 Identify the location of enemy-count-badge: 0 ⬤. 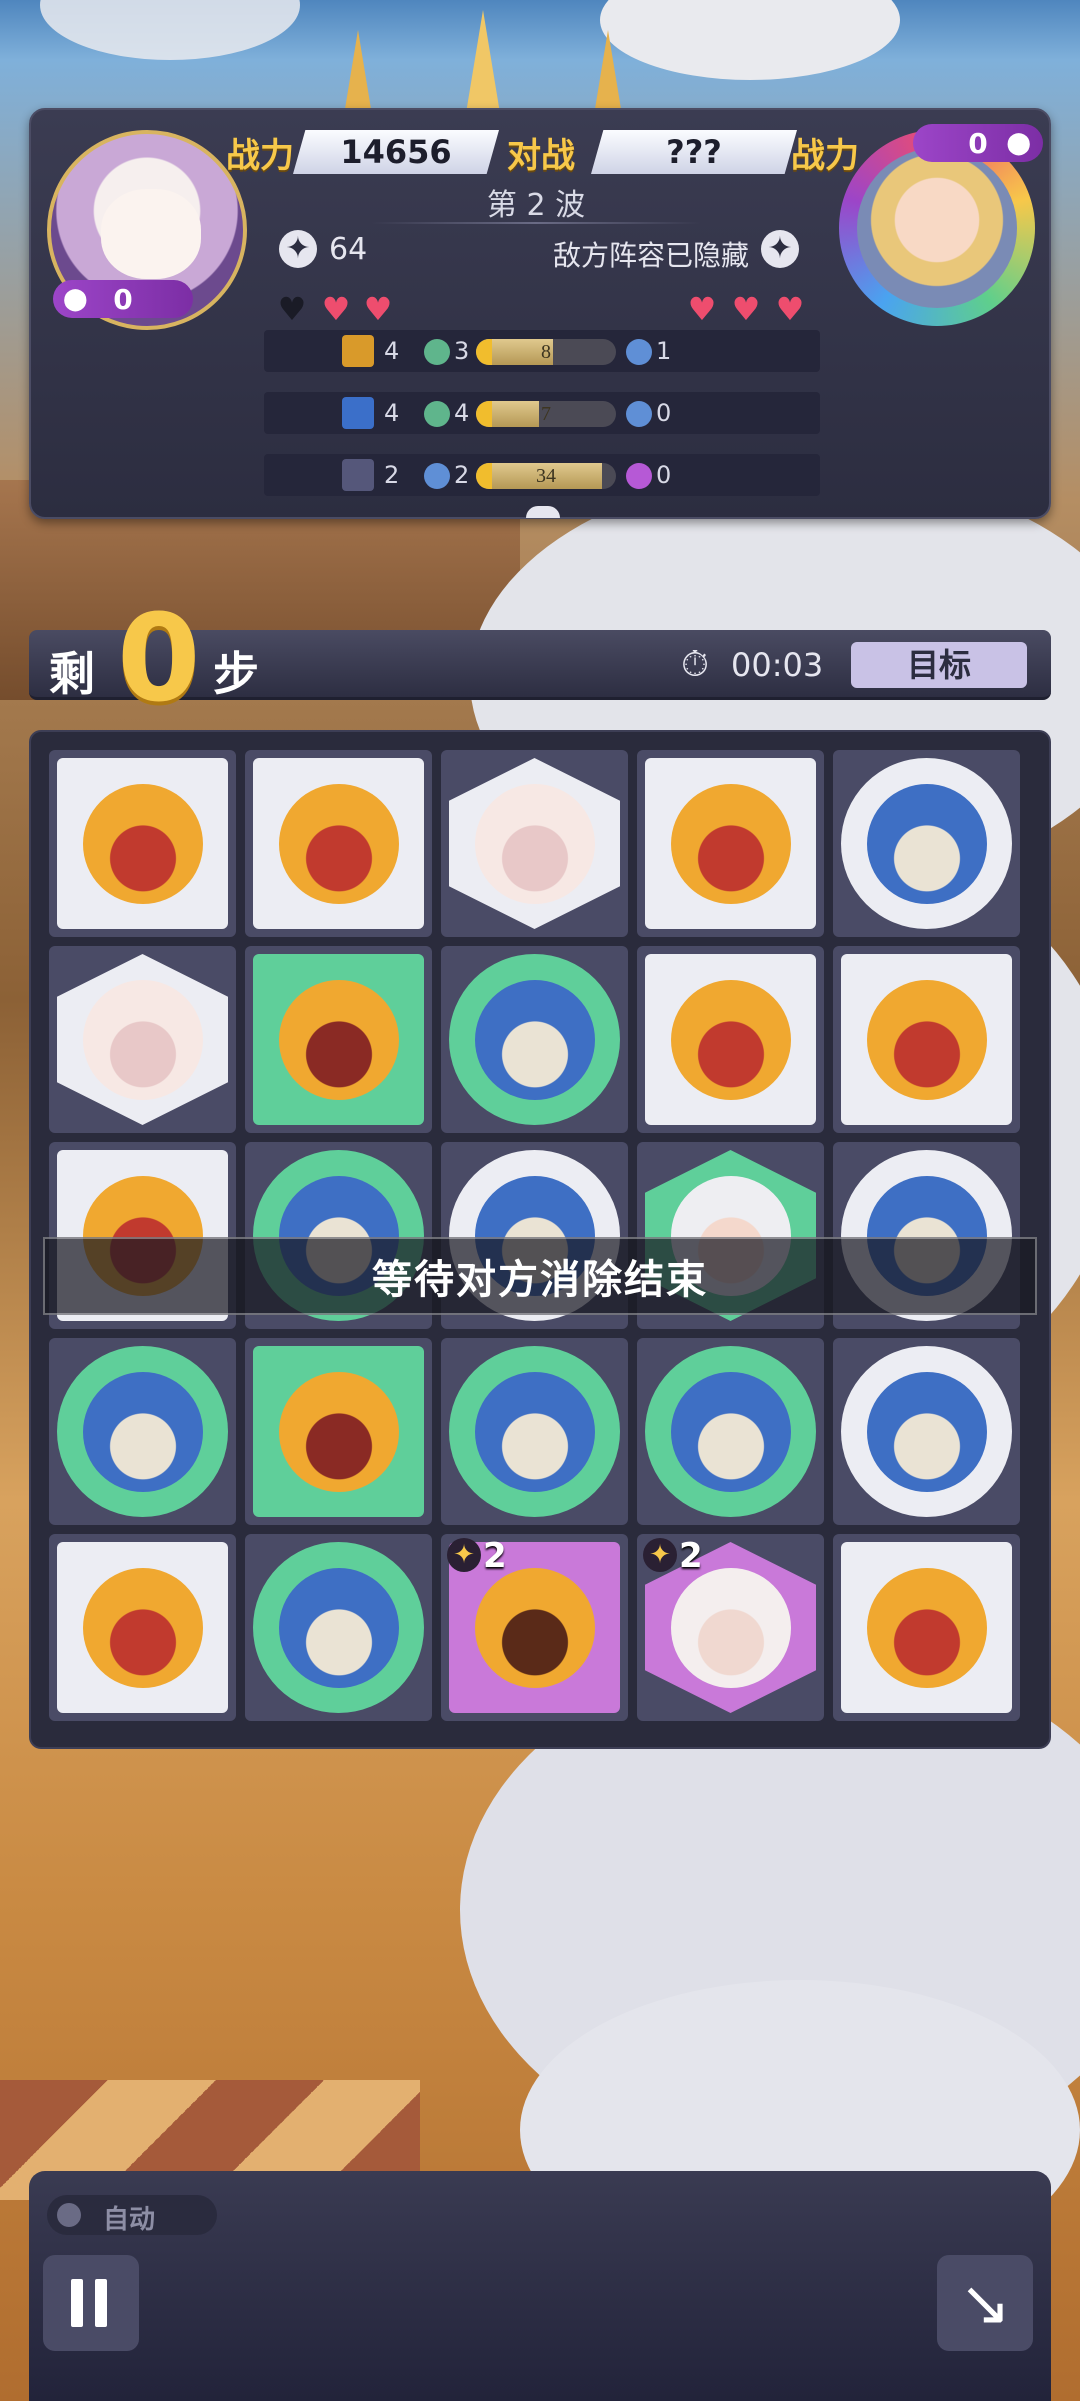
(978, 143).